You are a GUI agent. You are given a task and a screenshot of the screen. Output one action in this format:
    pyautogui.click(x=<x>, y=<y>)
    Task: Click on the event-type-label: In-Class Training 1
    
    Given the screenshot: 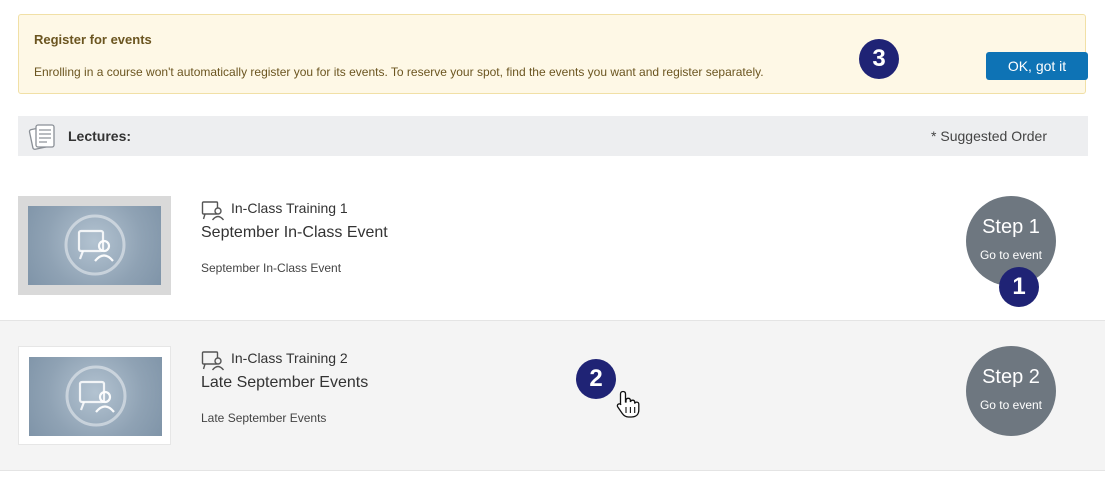 What is the action you would take?
    pyautogui.click(x=289, y=208)
    